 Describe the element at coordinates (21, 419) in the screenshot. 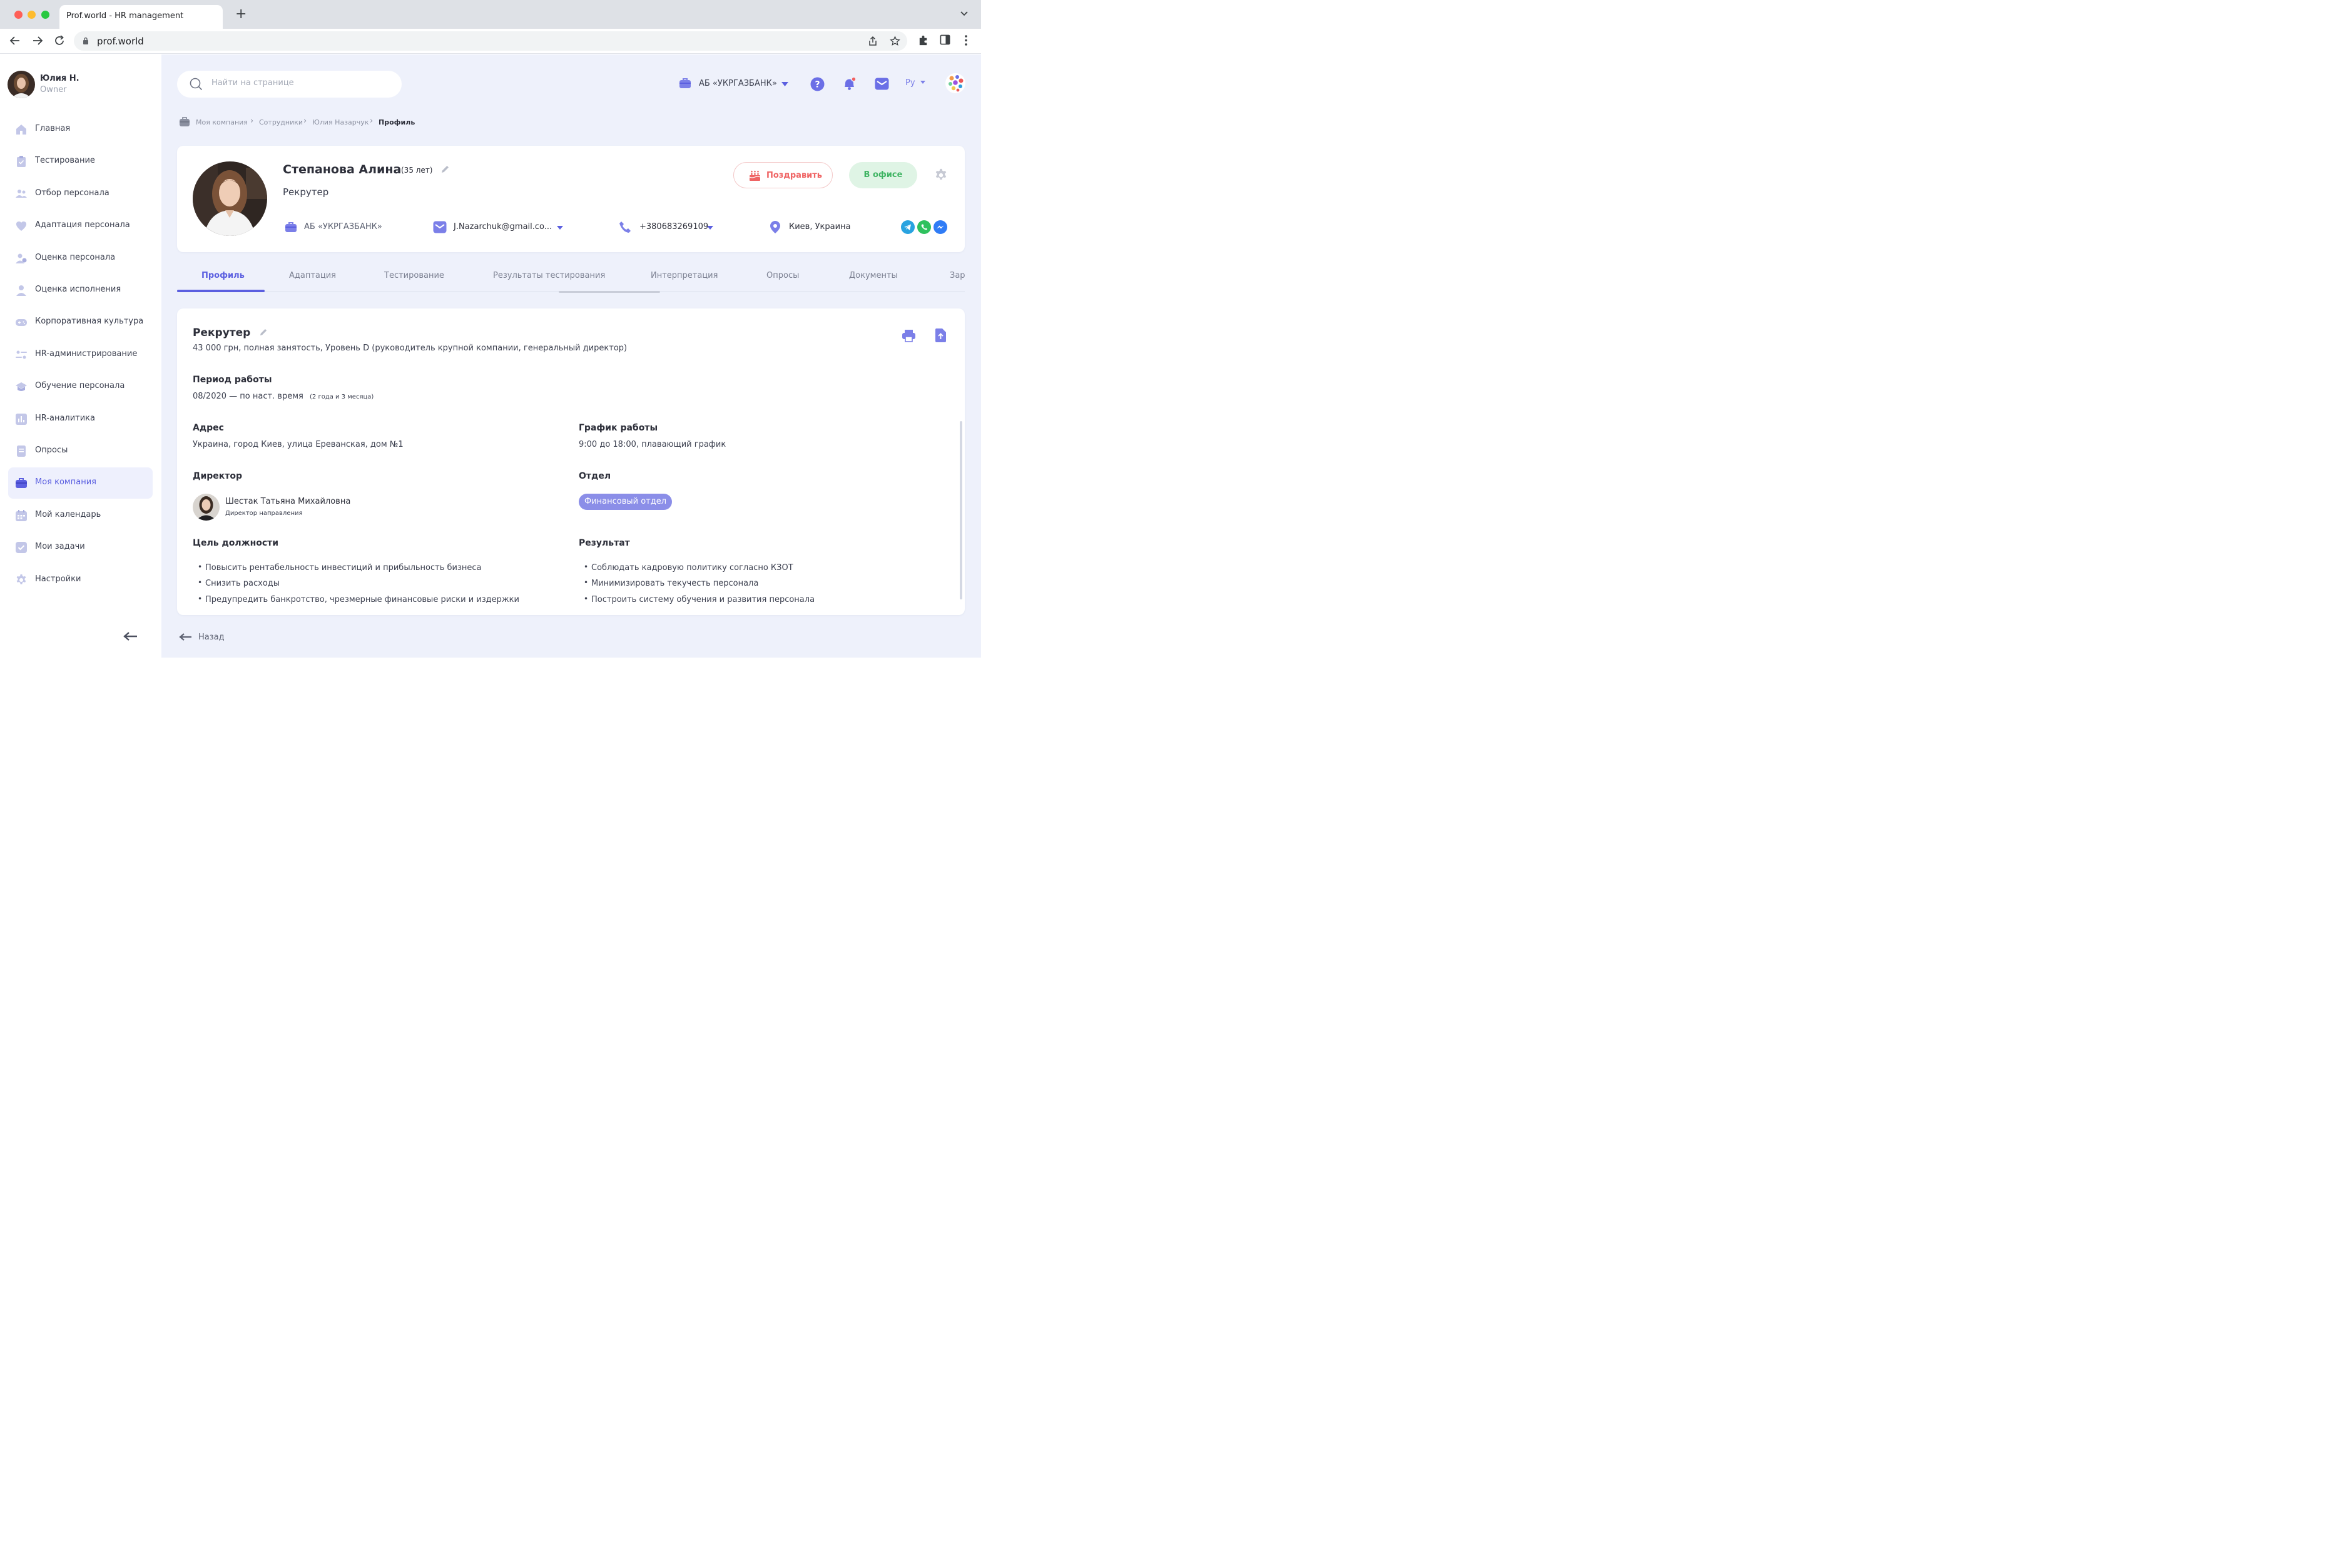

I see `bar-chart-icon` at that location.